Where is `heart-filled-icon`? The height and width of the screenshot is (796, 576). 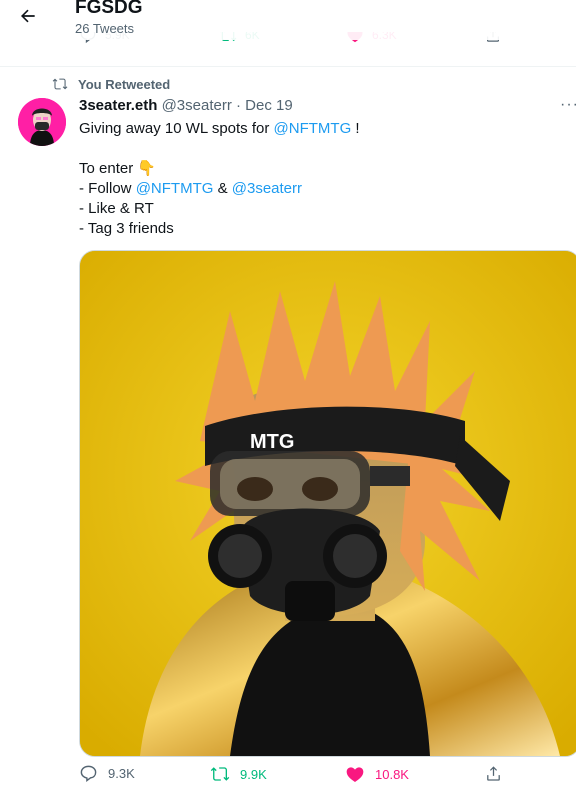 heart-filled-icon is located at coordinates (355, 774).